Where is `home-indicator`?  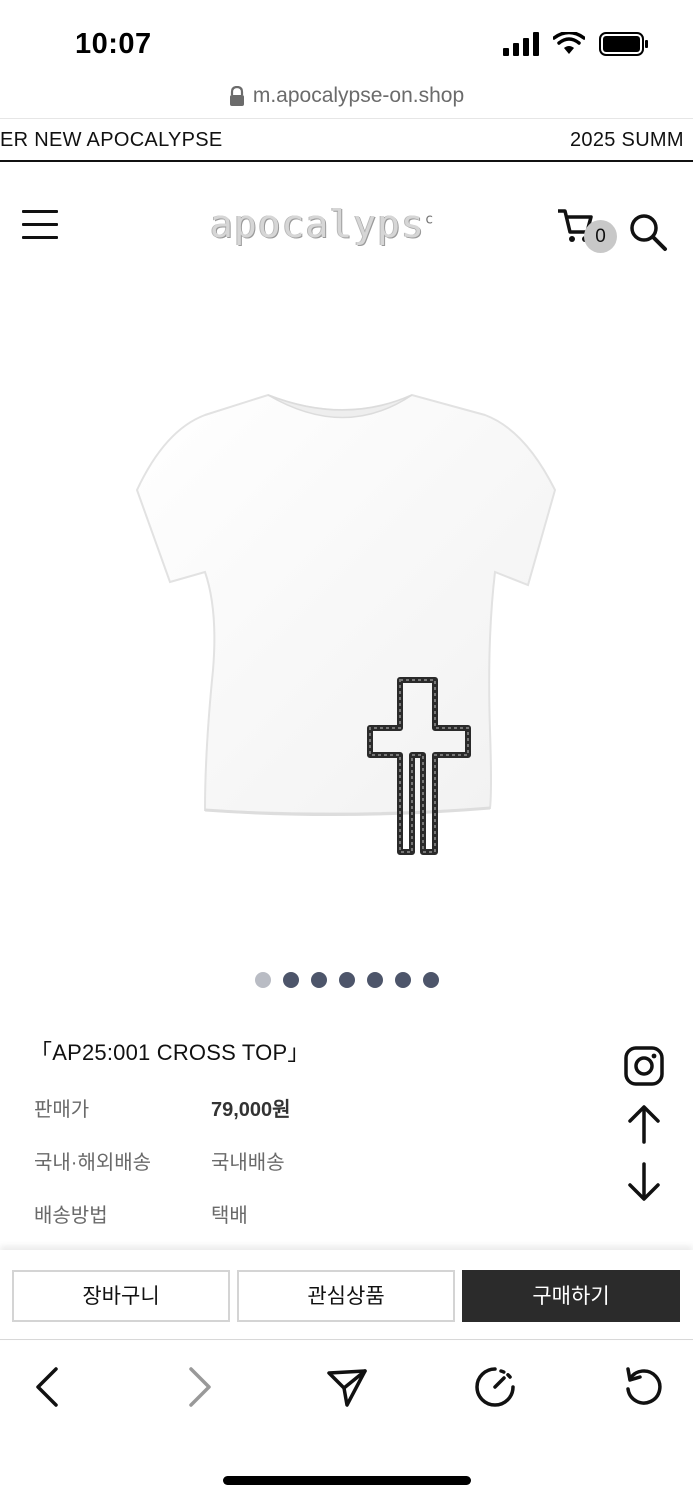
home-indicator is located at coordinates (347, 1480).